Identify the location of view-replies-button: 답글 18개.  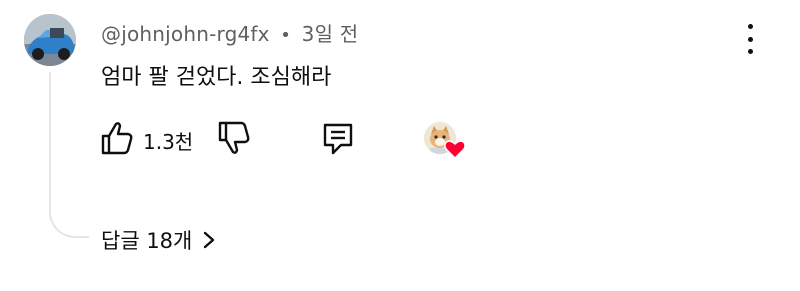
(158, 240).